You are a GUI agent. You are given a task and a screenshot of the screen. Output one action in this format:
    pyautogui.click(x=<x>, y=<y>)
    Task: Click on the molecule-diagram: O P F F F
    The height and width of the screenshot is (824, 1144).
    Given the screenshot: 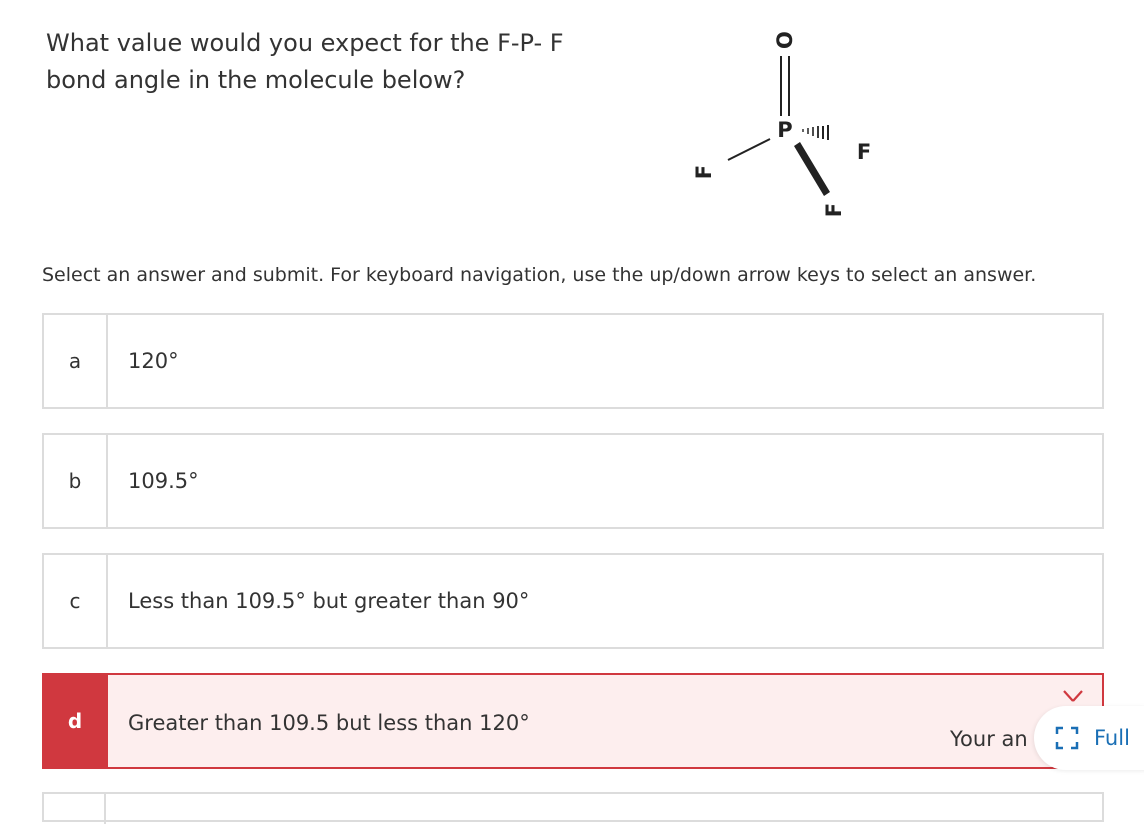 What is the action you would take?
    pyautogui.click(x=781, y=124)
    